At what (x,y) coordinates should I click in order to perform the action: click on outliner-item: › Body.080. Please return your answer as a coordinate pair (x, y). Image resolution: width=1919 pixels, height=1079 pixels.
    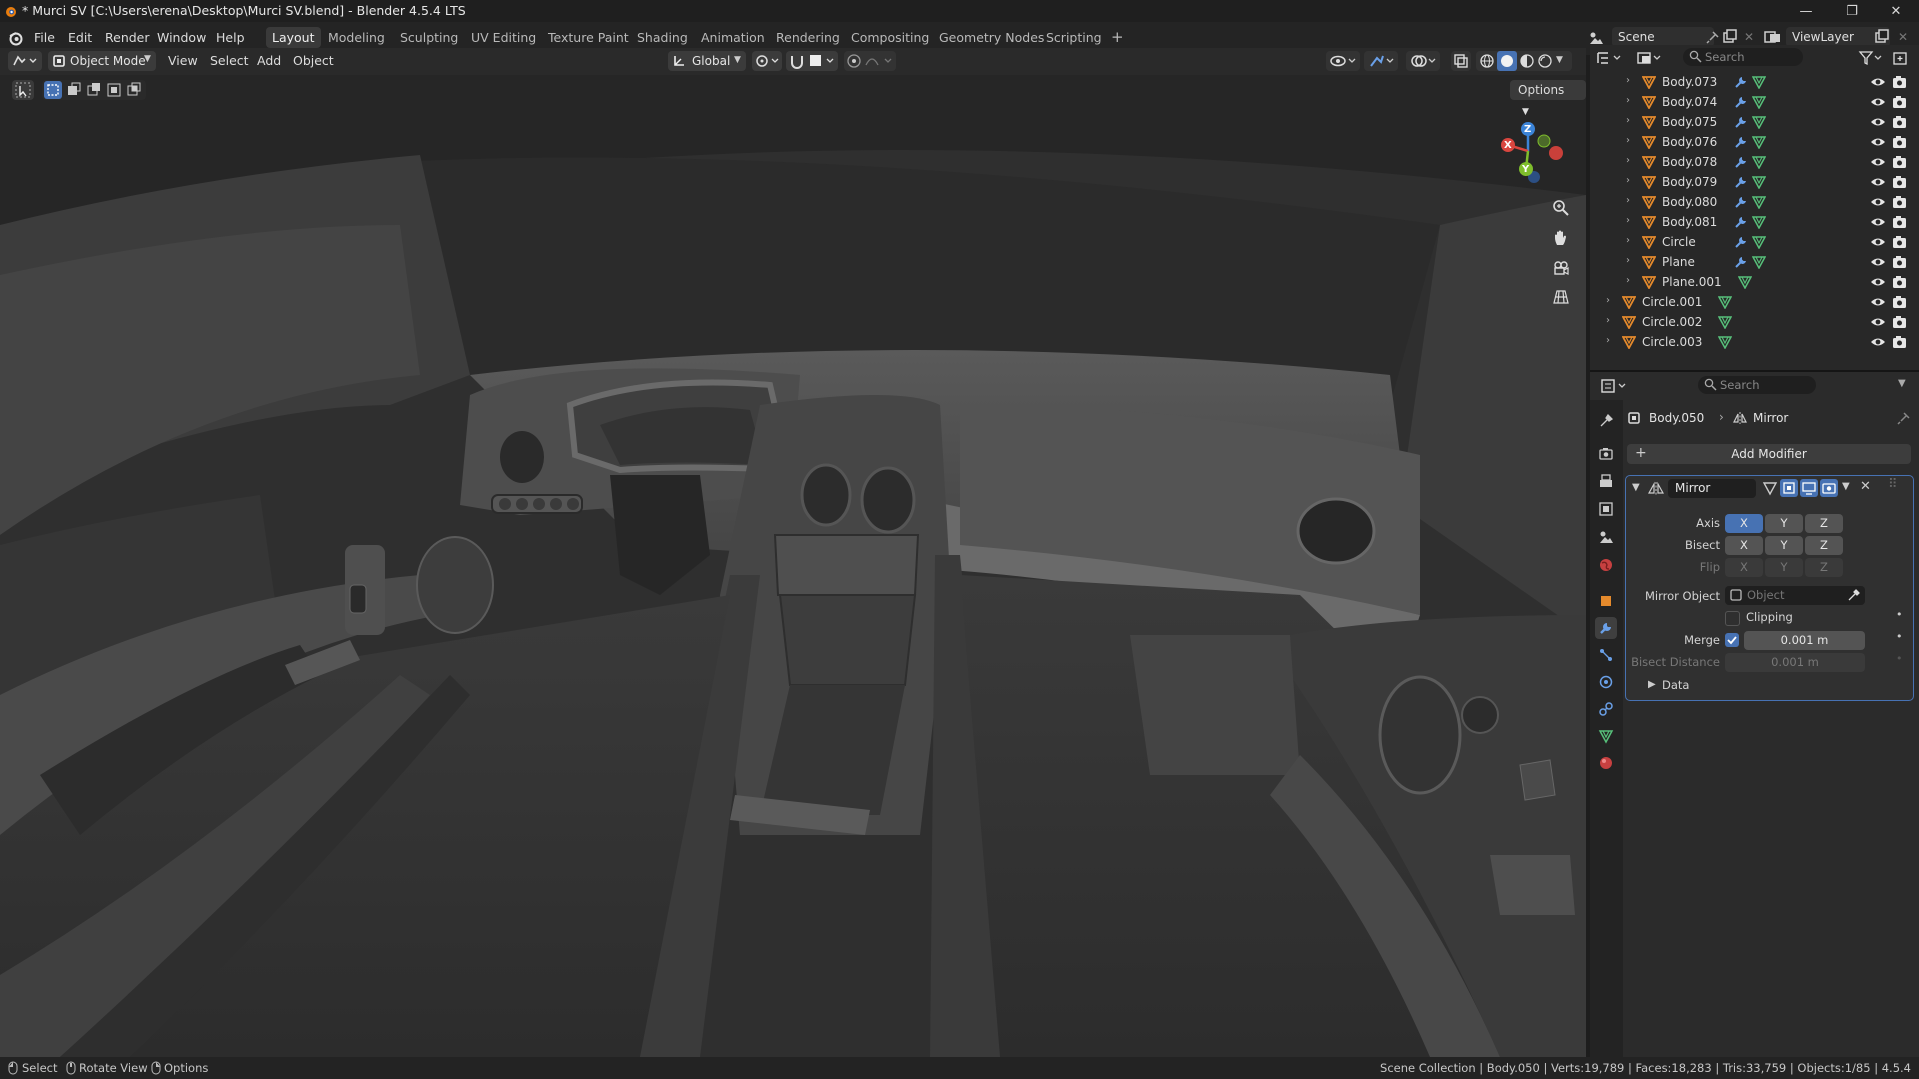
    Looking at the image, I should click on (1754, 202).